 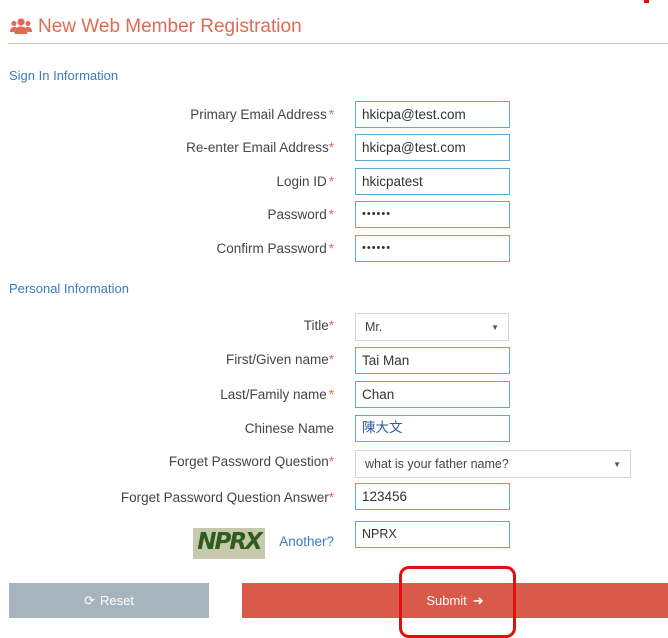 What do you see at coordinates (305, 181) in the screenshot?
I see `login-id-label: Login ID *` at bounding box center [305, 181].